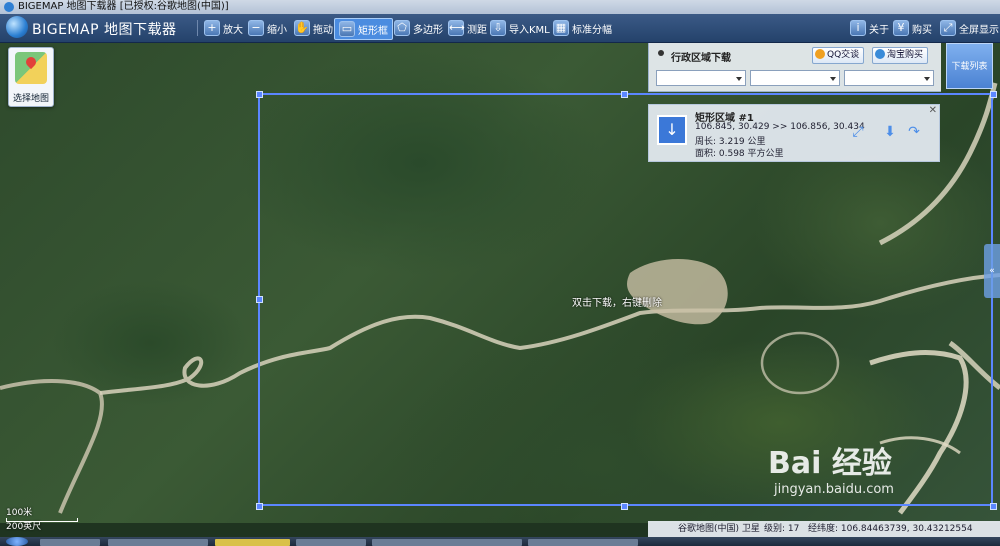 Image resolution: width=1000 pixels, height=546 pixels. I want to click on start-button, so click(17, 541).